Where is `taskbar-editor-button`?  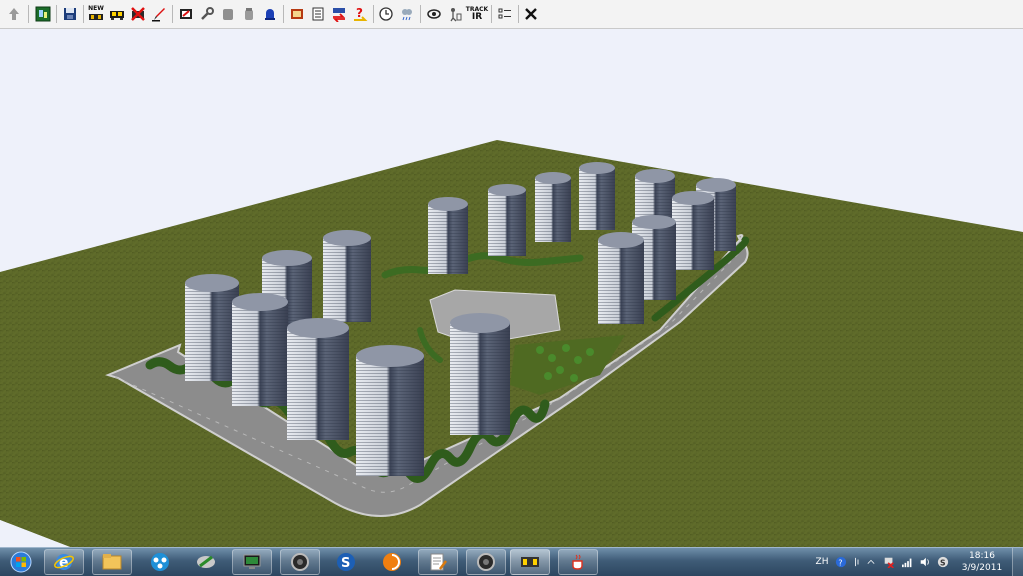 taskbar-editor-button is located at coordinates (438, 562).